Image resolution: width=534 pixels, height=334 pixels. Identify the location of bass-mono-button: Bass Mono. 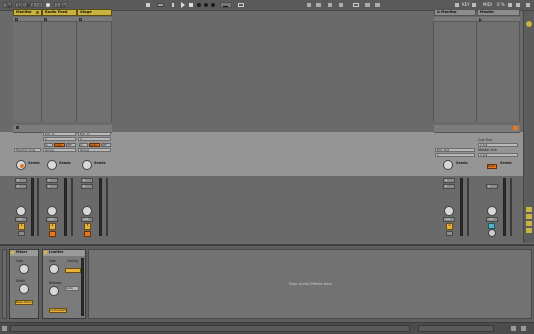
(24, 302).